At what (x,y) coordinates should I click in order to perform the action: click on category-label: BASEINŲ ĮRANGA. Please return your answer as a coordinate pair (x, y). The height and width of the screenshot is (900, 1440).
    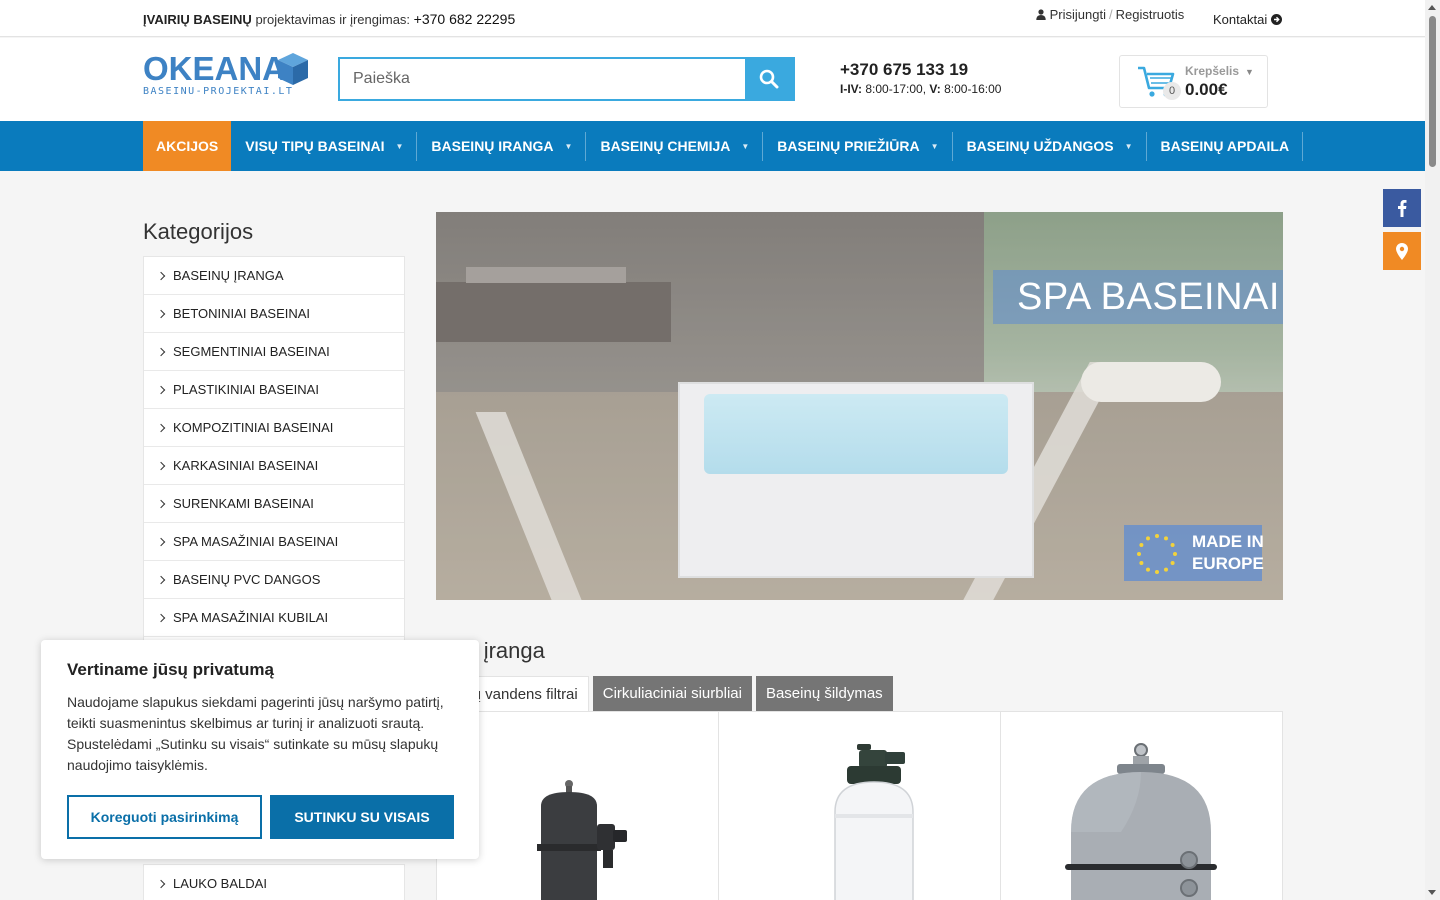
    Looking at the image, I should click on (228, 275).